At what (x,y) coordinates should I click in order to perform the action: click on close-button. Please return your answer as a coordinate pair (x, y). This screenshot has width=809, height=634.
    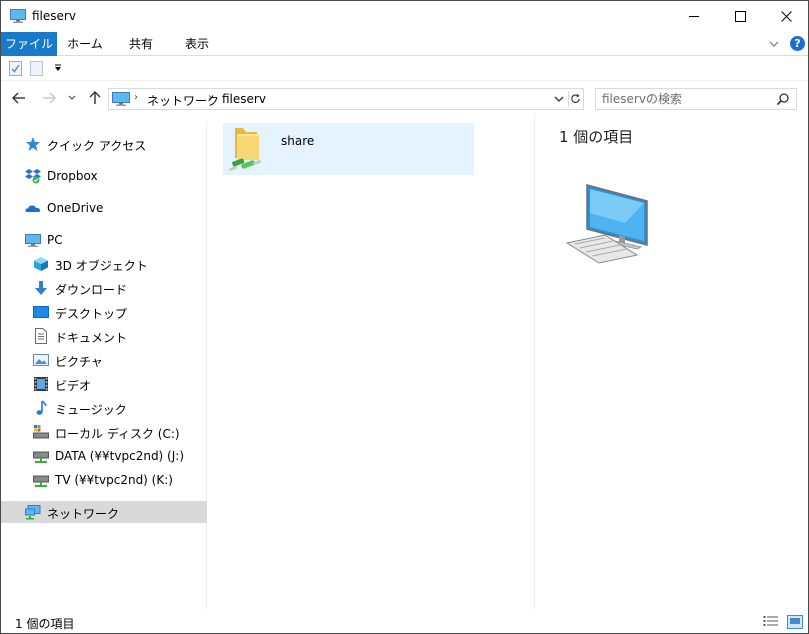
    Looking at the image, I should click on (786, 16).